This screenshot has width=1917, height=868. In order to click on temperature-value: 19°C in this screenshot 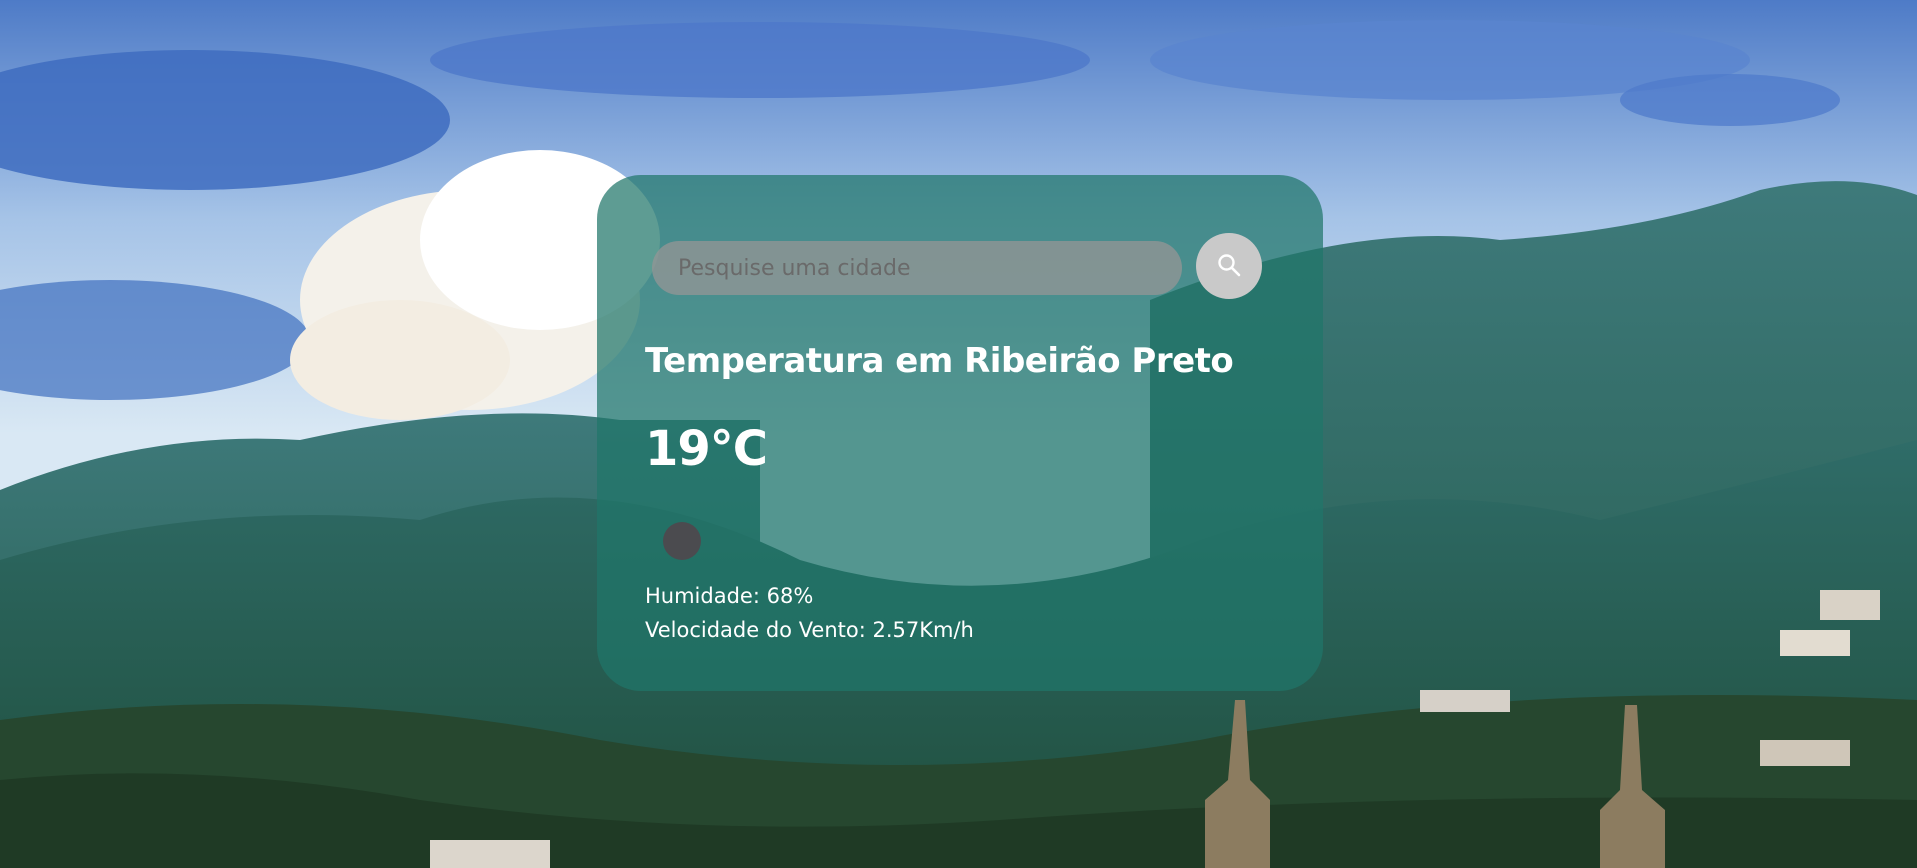, I will do `click(706, 449)`.